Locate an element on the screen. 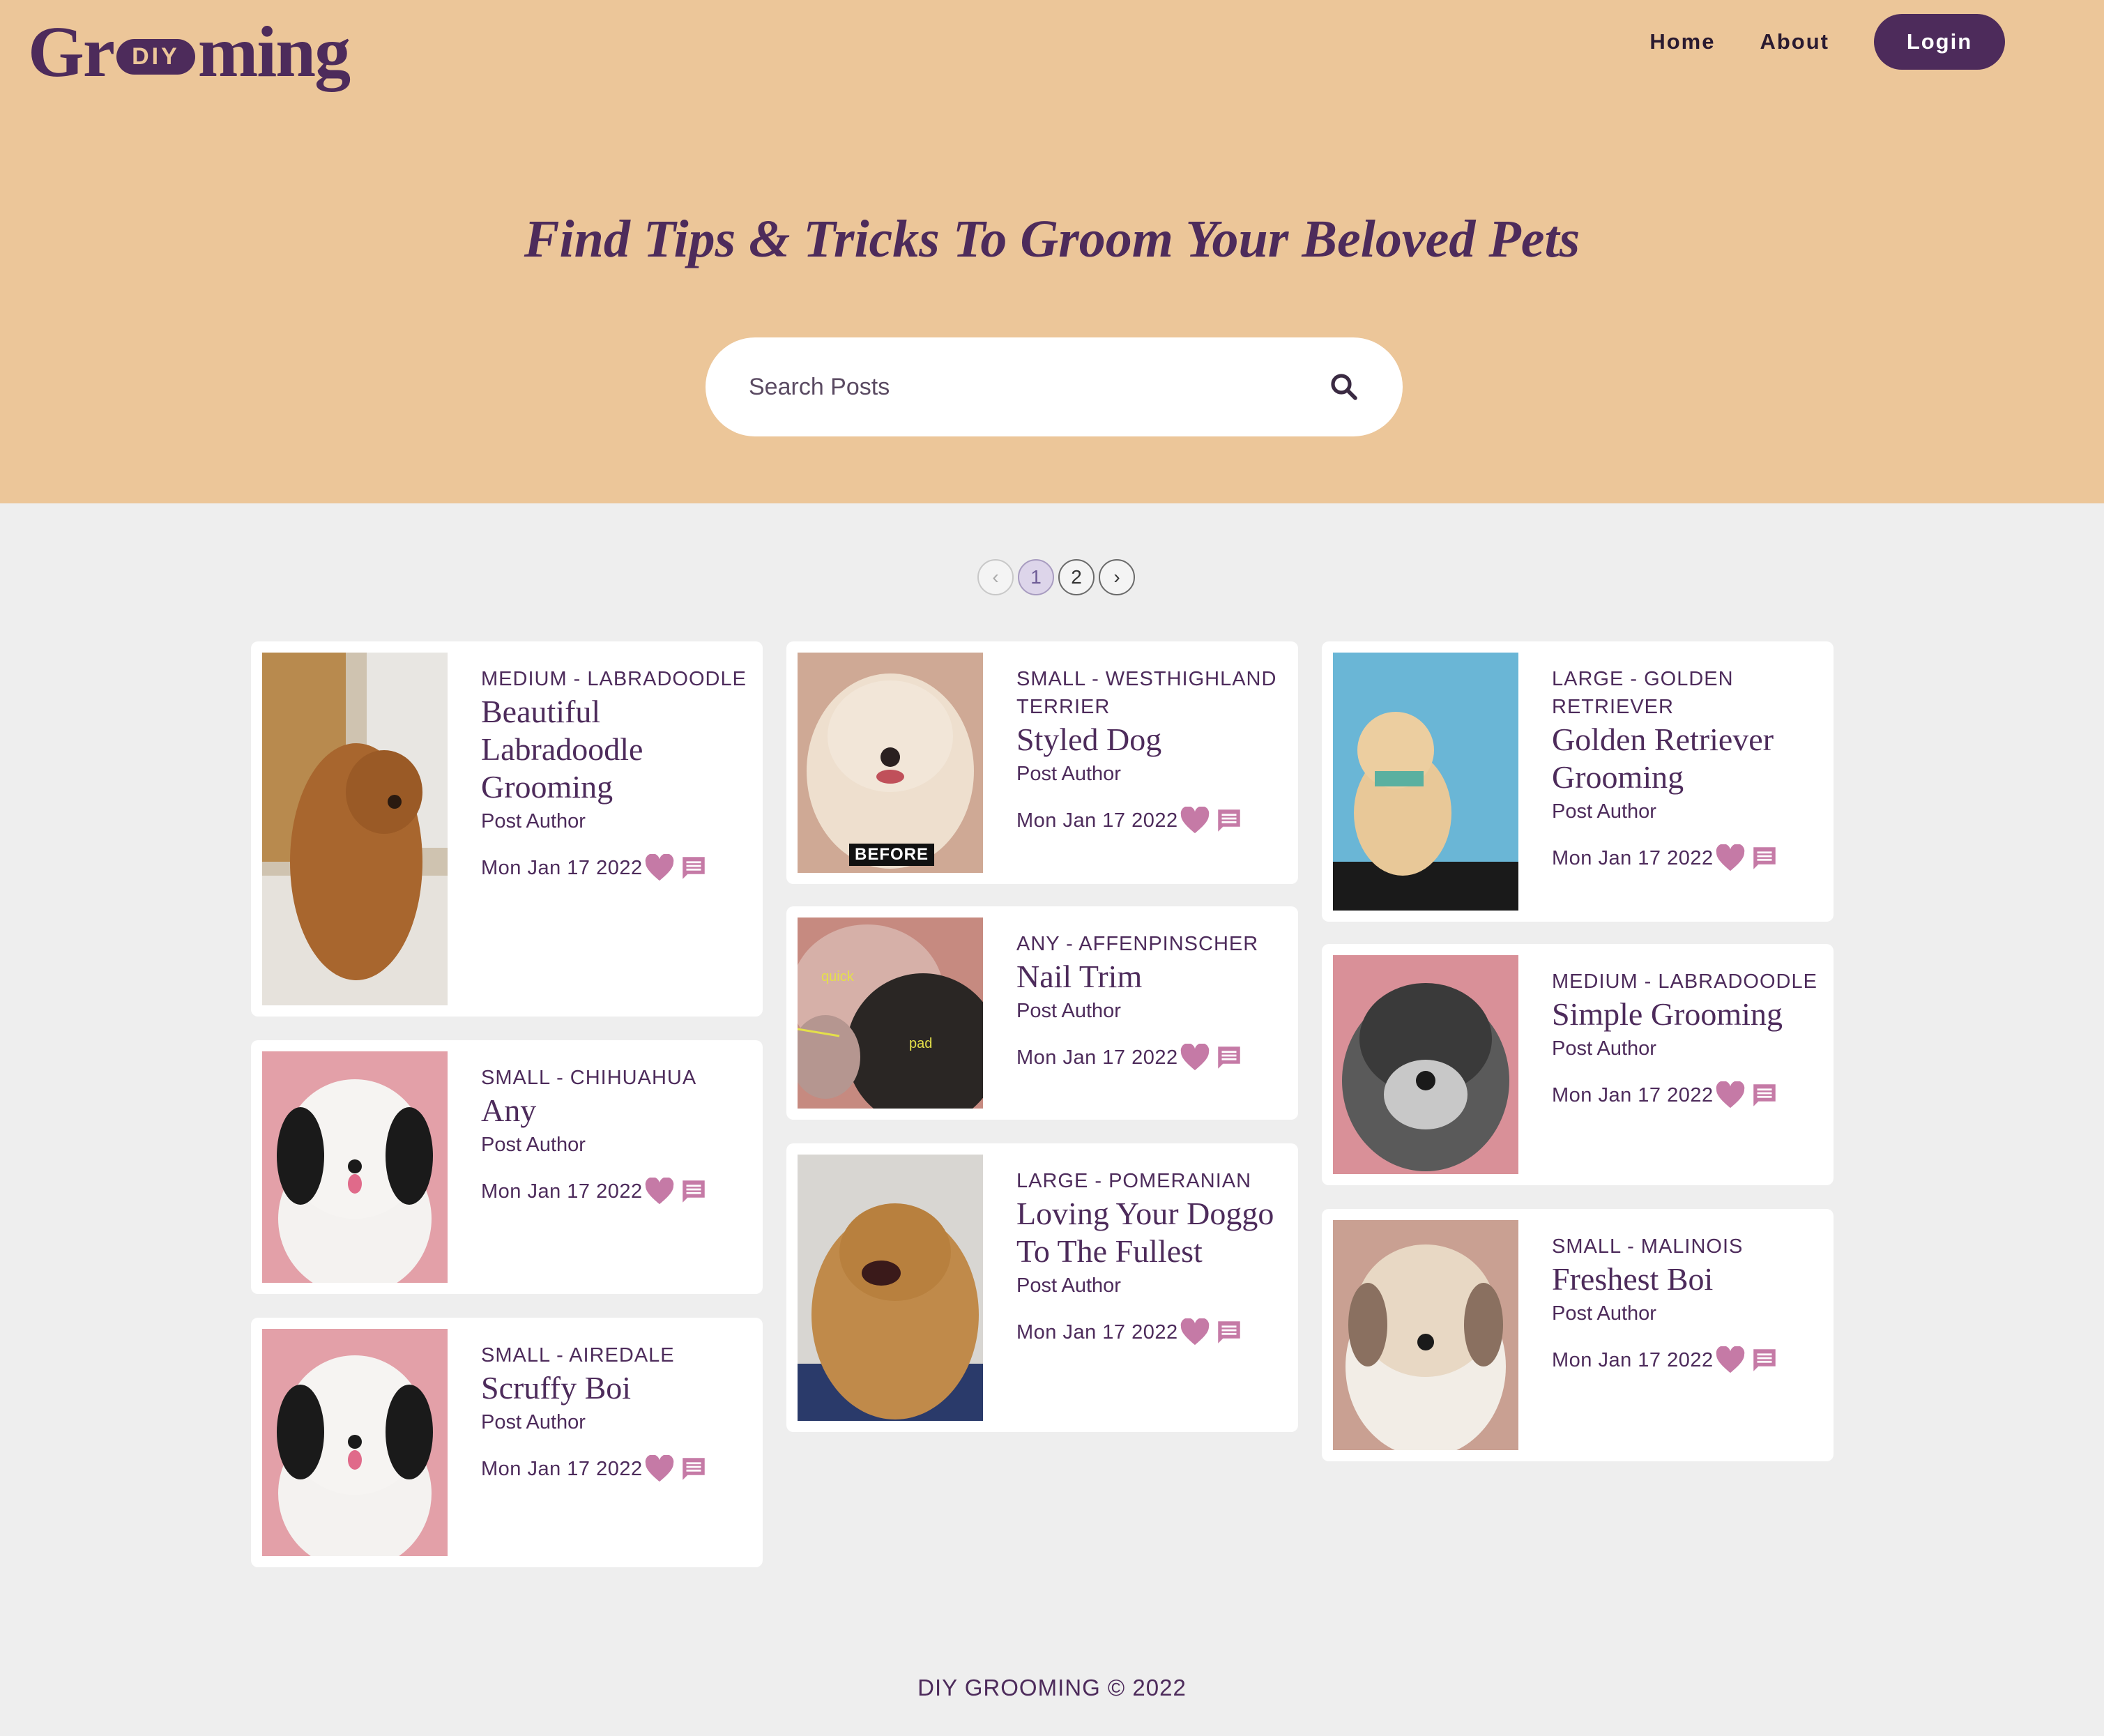  post-category: SMALL - MALINOIS is located at coordinates (1648, 1247).